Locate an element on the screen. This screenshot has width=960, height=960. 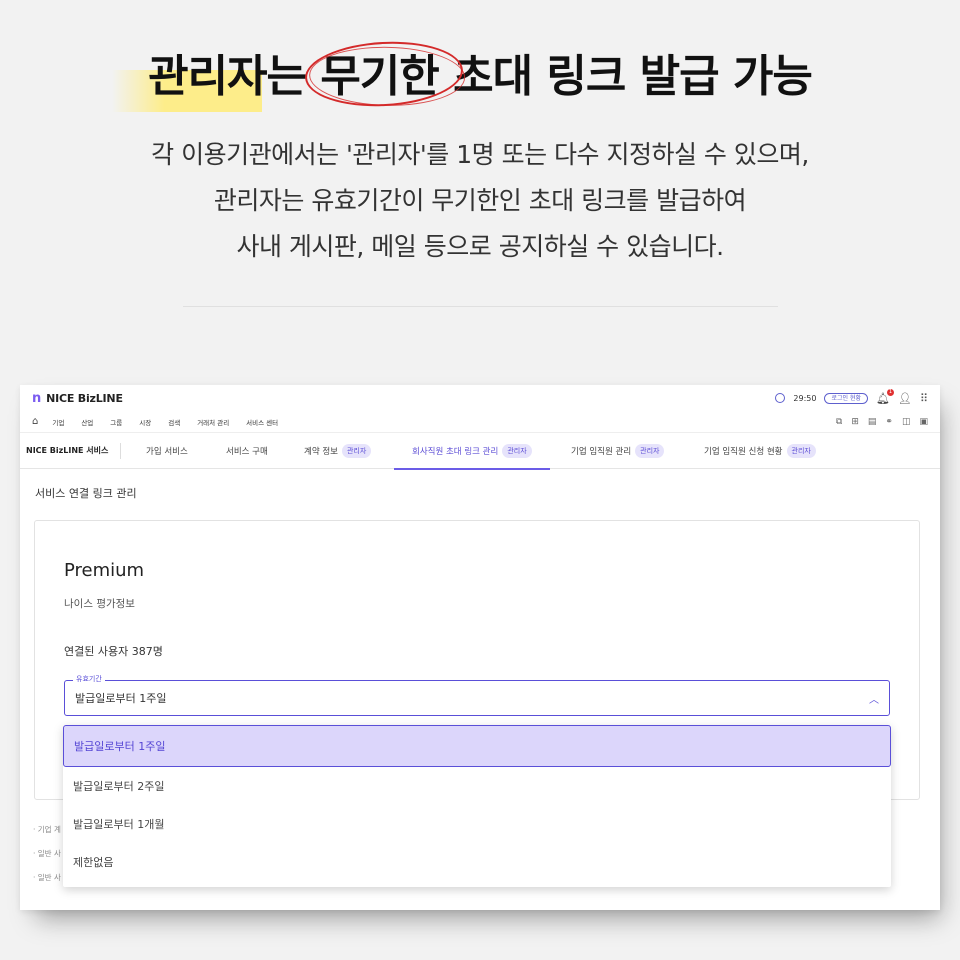
toolbar-icons: ⧉ ⊞ ▤ ⚭ ◫ ▣ is located at coordinates (882, 422).